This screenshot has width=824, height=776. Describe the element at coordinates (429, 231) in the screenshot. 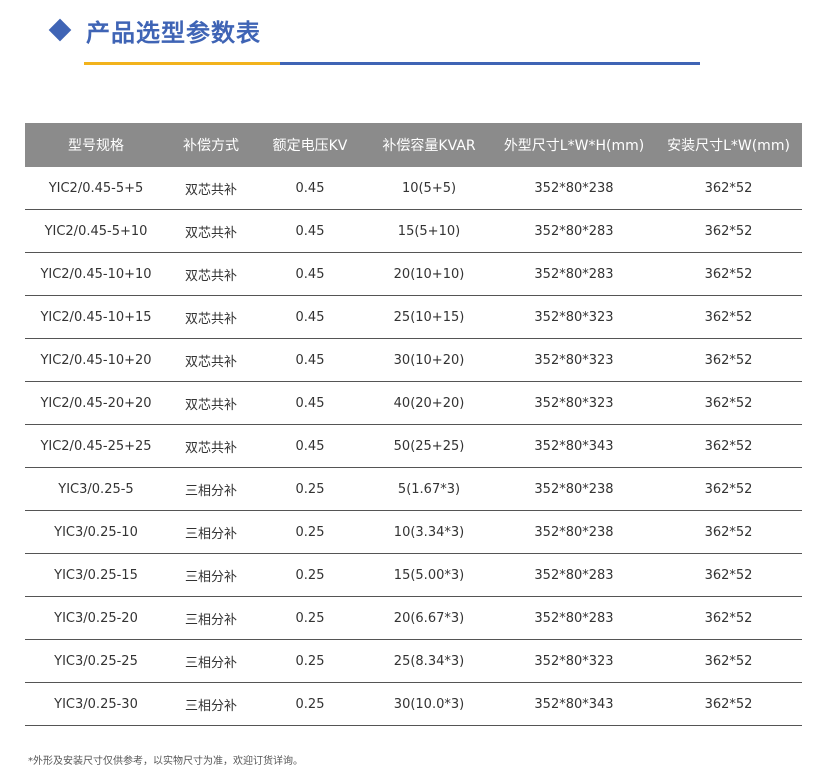

I see `cell-capacity: 15(5+10)` at that location.